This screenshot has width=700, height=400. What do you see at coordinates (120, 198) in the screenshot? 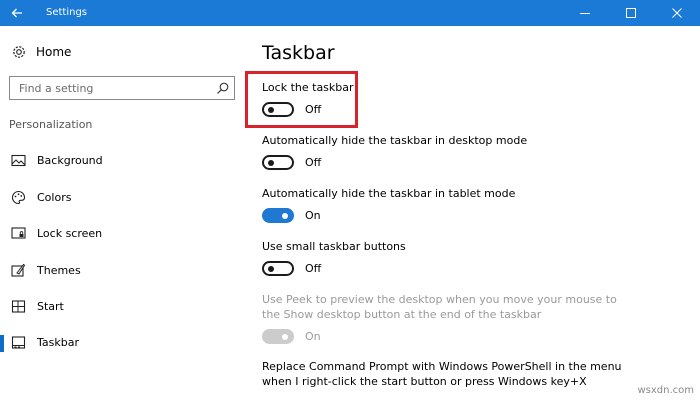
I see `sidebar-item-colors: Colors` at bounding box center [120, 198].